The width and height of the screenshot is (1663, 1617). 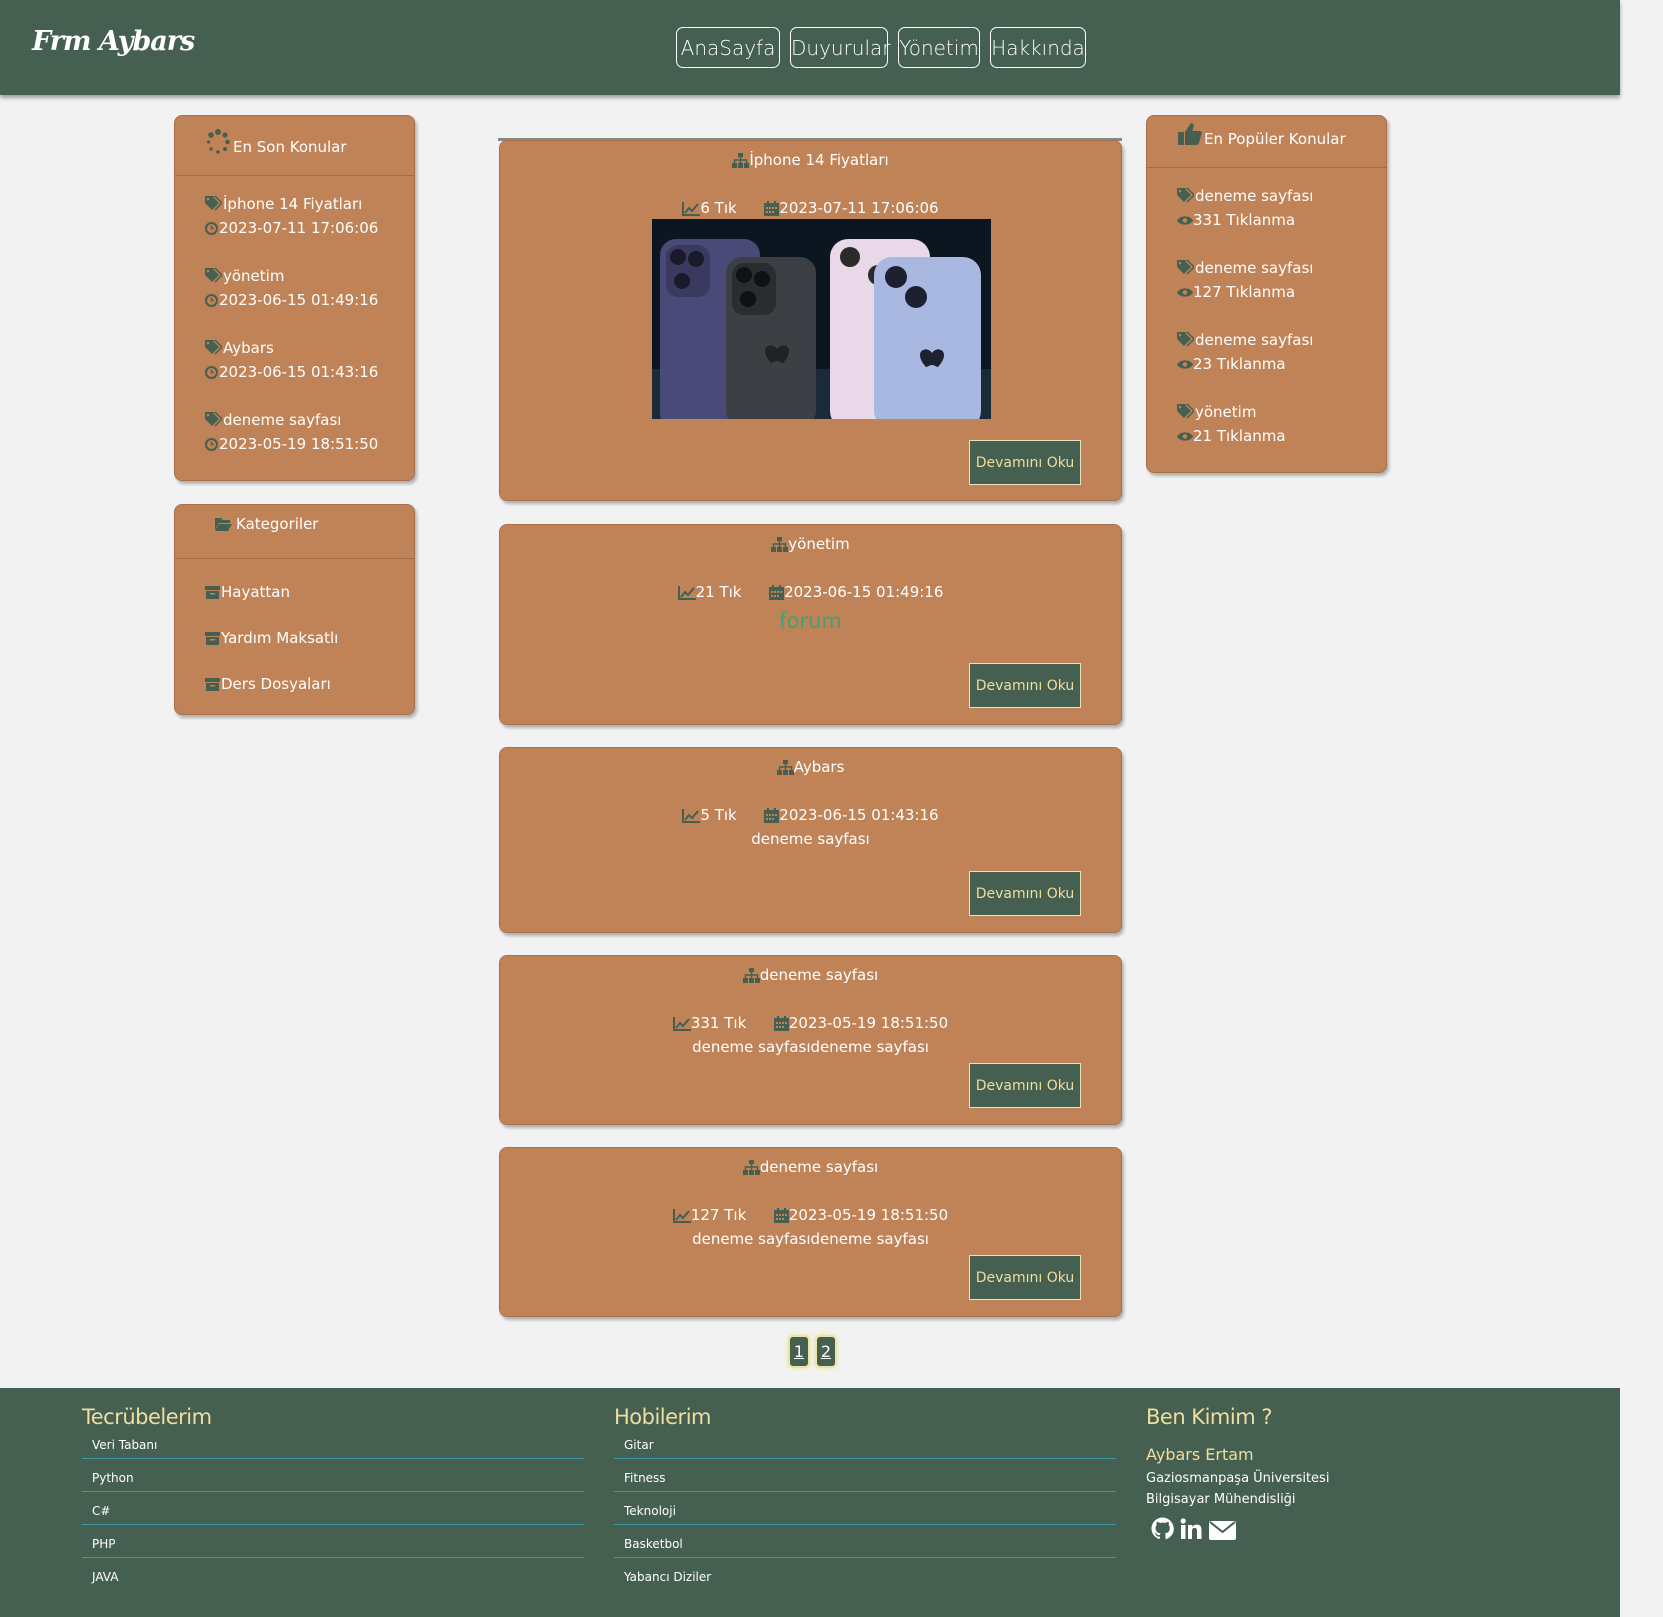 I want to click on github-icon, so click(x=1162, y=1528).